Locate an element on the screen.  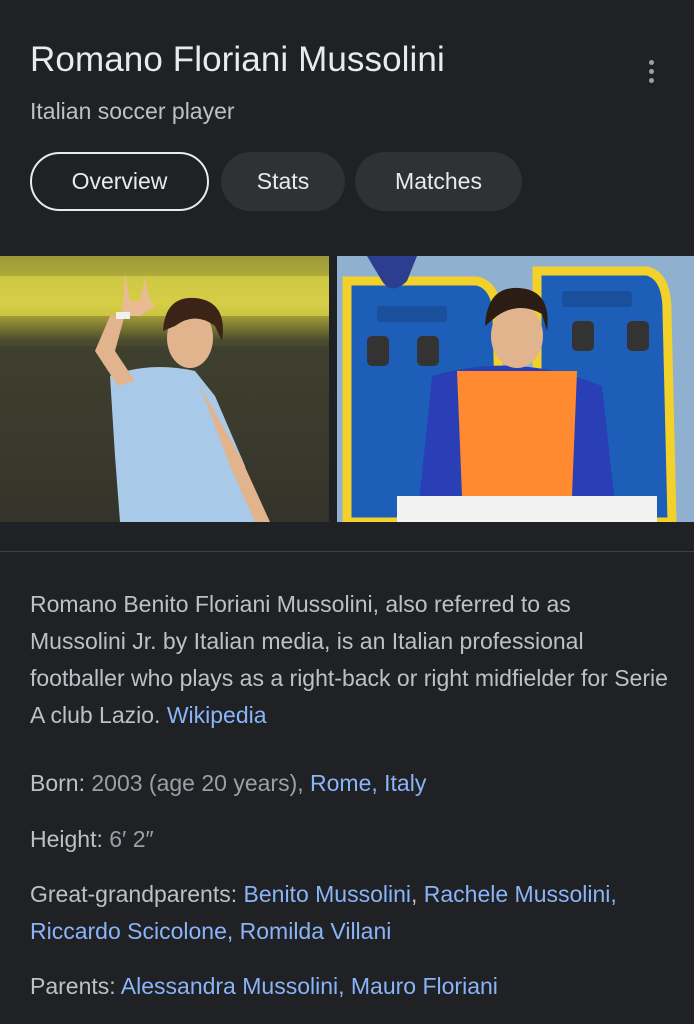
more-options-button is located at coordinates (651, 71).